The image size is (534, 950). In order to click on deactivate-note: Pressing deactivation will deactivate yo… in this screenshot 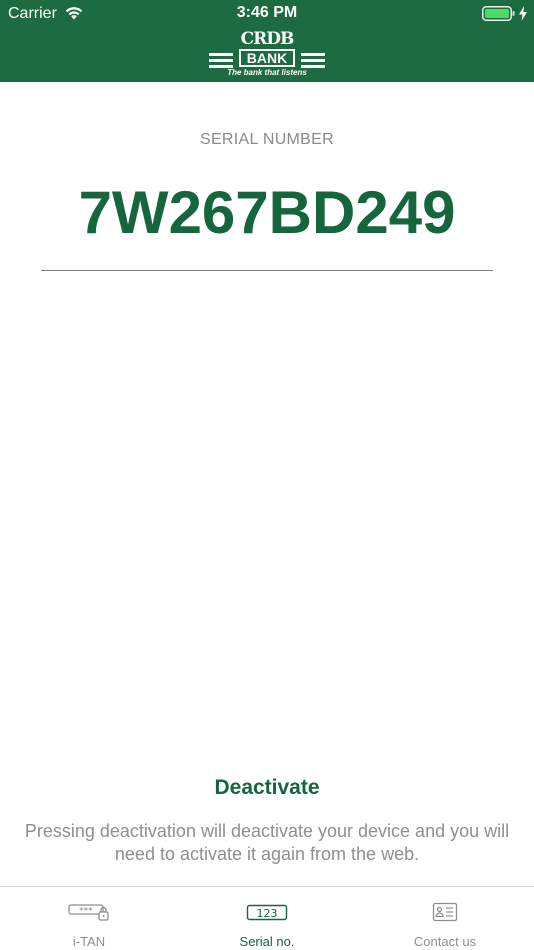, I will do `click(267, 842)`.